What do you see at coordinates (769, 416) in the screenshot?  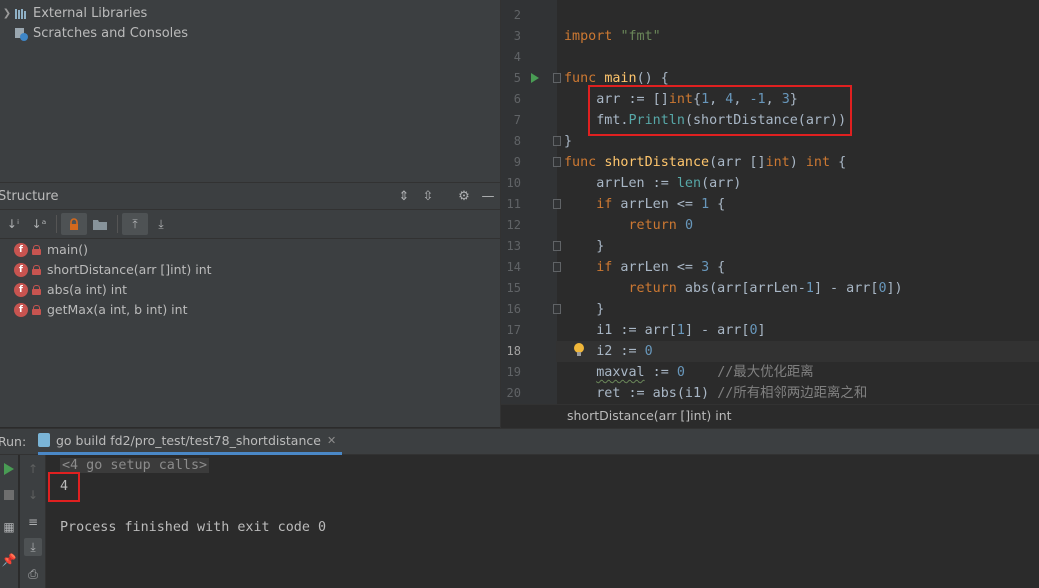 I see `breadcrumb: shortDistance(arr []int) int` at bounding box center [769, 416].